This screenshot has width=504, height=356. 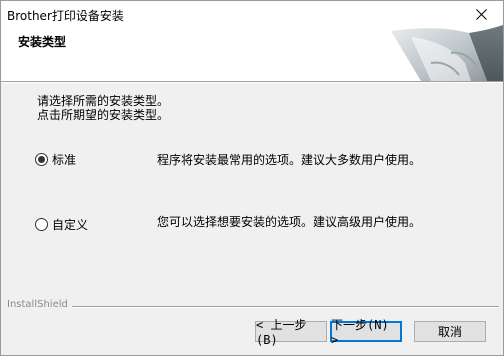 I want to click on page-title: 安装类型, so click(x=42, y=42).